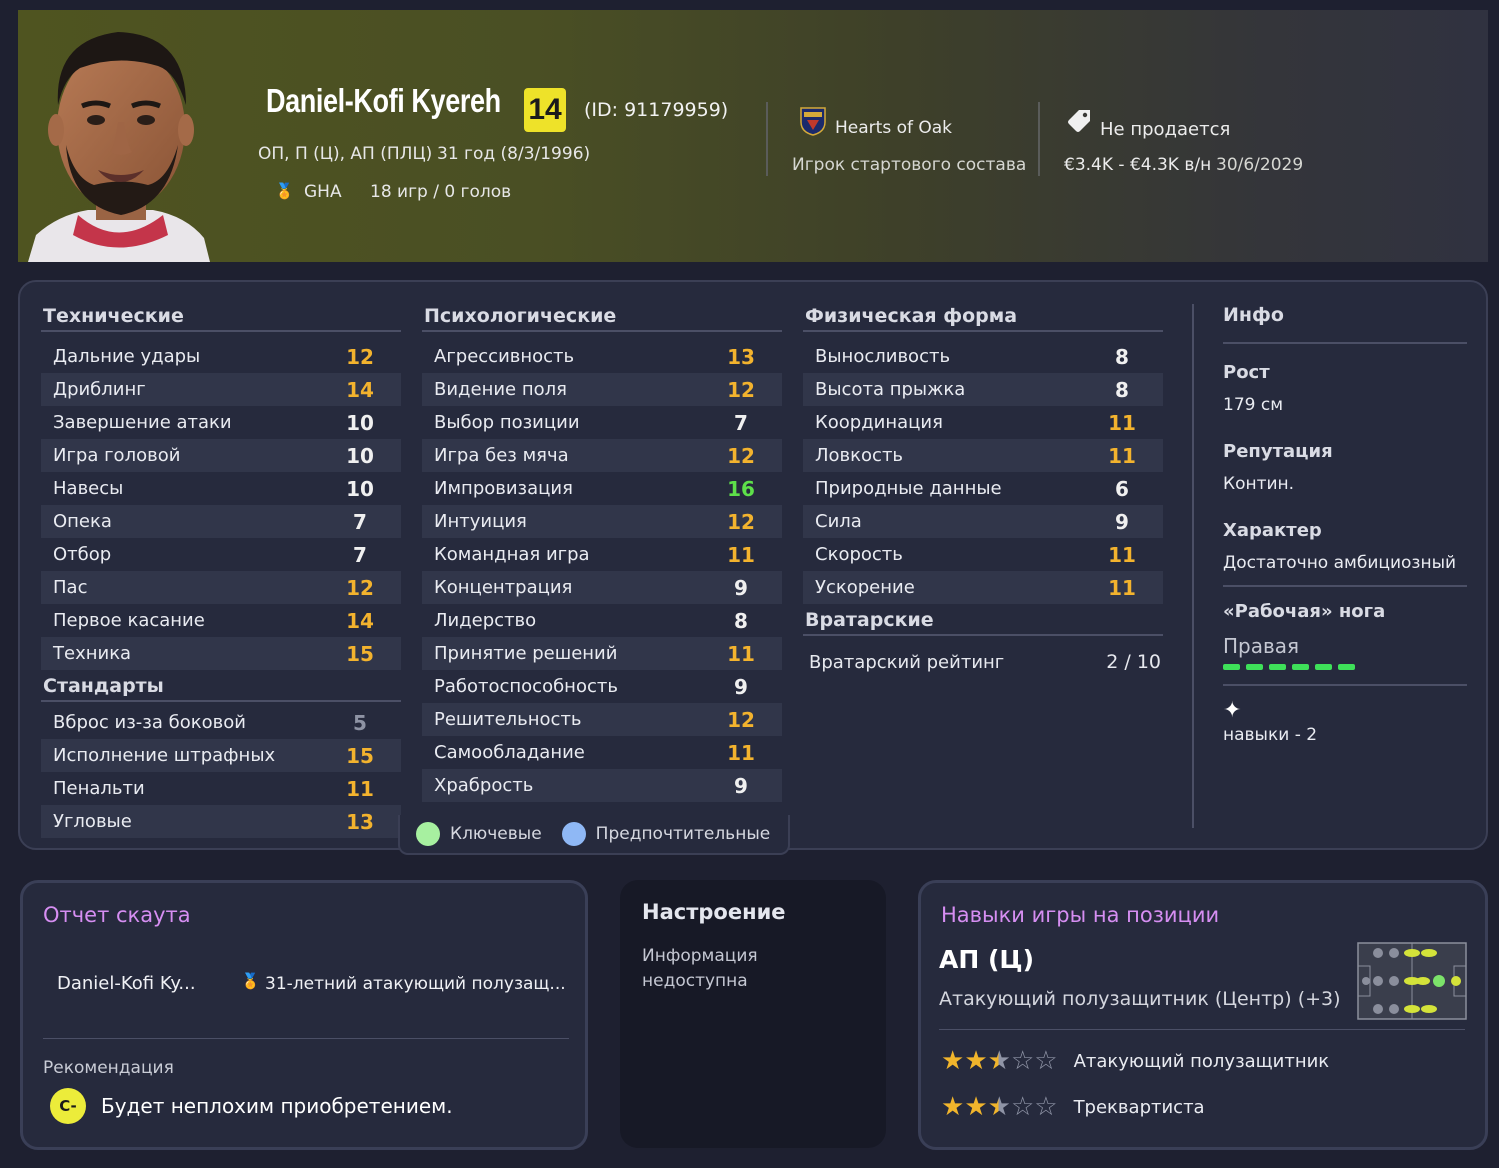 The width and height of the screenshot is (1499, 1168). Describe the element at coordinates (983, 554) in the screenshot. I see `attribute-row: Скорость 11` at that location.